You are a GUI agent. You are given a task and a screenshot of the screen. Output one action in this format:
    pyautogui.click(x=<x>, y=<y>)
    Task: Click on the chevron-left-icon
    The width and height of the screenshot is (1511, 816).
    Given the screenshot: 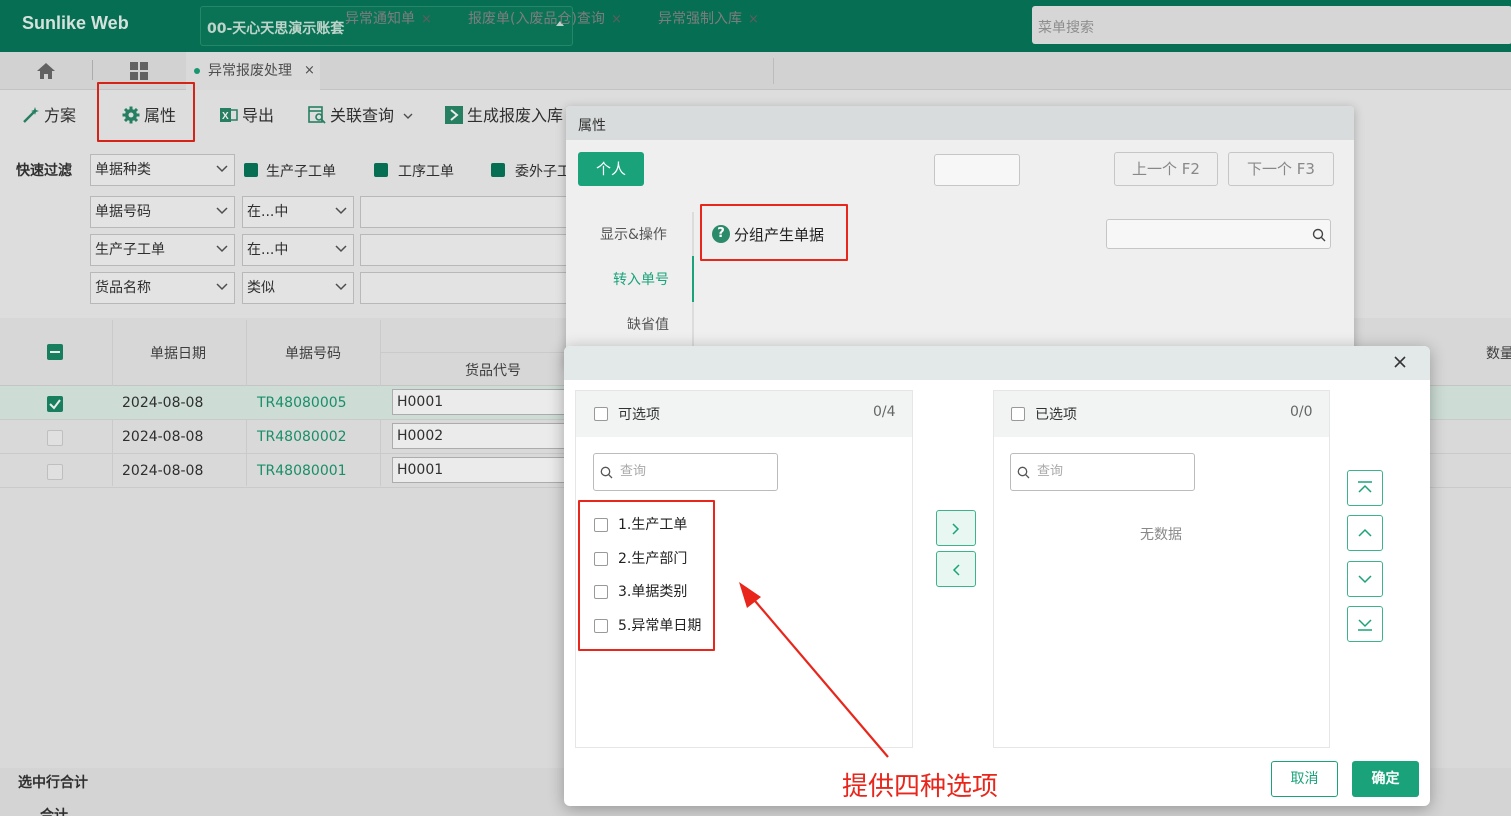 What is the action you would take?
    pyautogui.click(x=956, y=570)
    